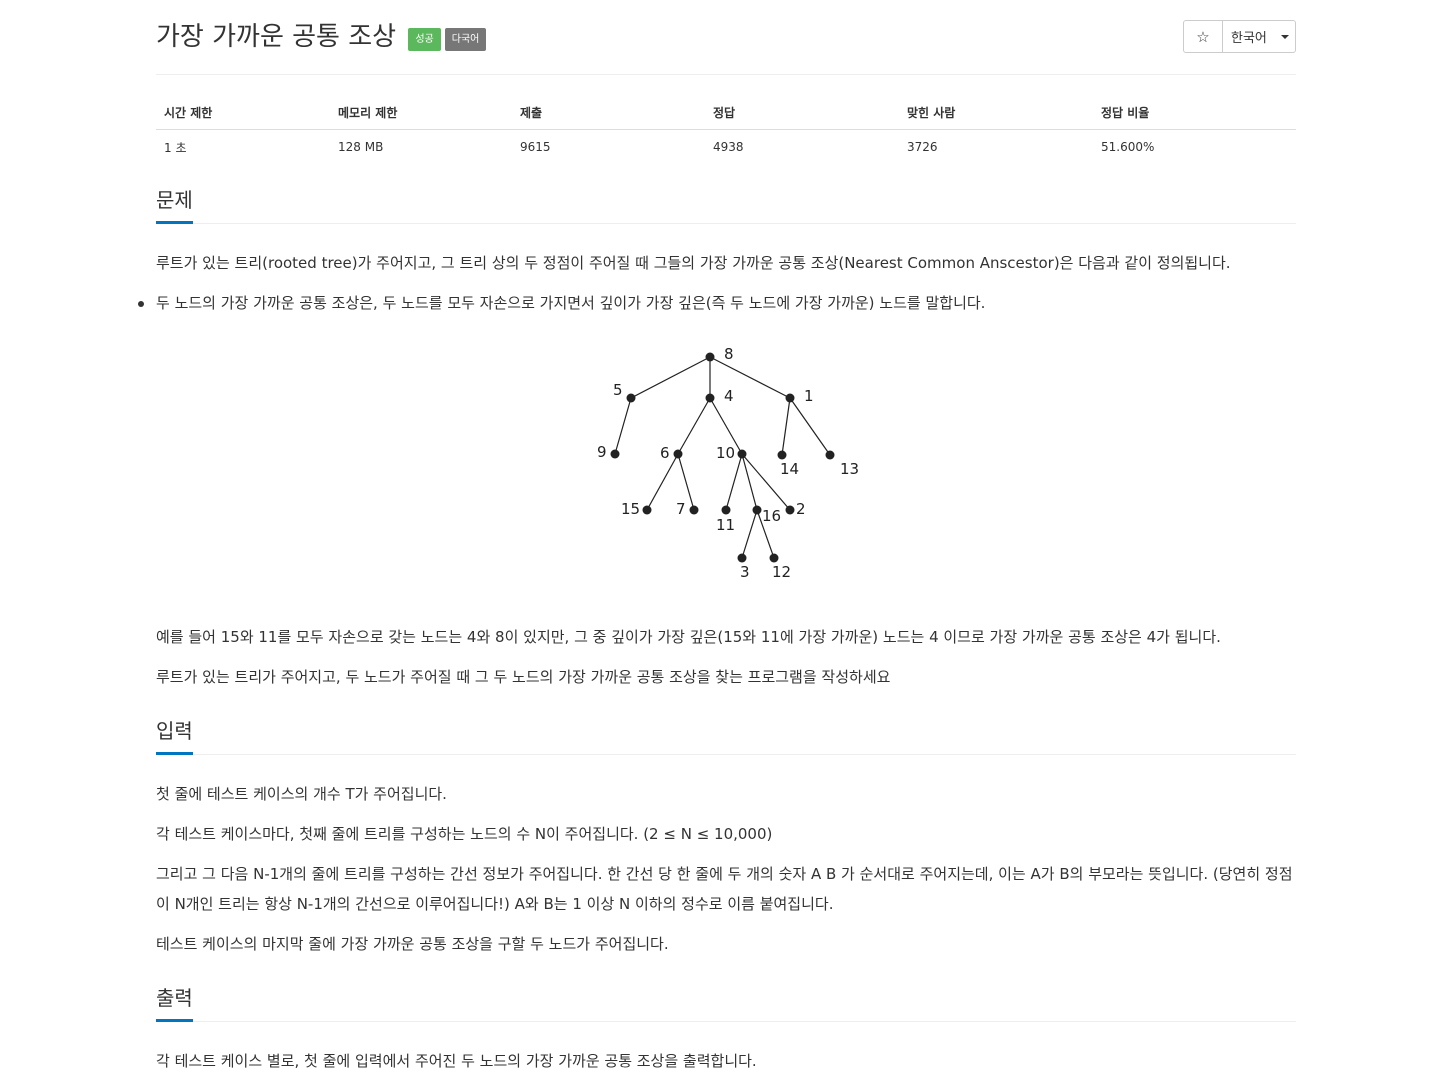  What do you see at coordinates (174, 1003) in the screenshot?
I see `output-heading: 출력` at bounding box center [174, 1003].